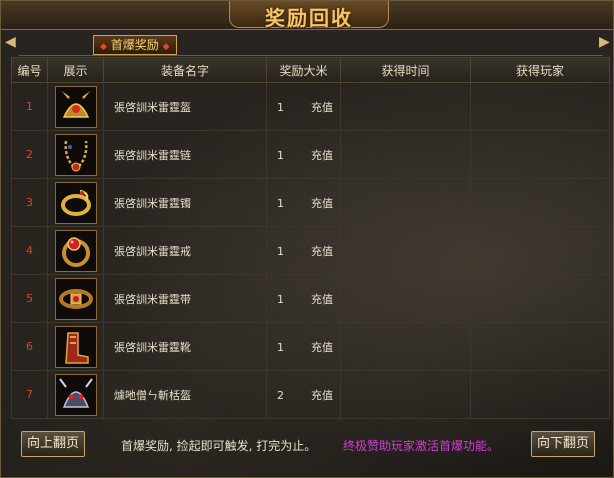  What do you see at coordinates (29, 202) in the screenshot?
I see `row-number: 3` at bounding box center [29, 202].